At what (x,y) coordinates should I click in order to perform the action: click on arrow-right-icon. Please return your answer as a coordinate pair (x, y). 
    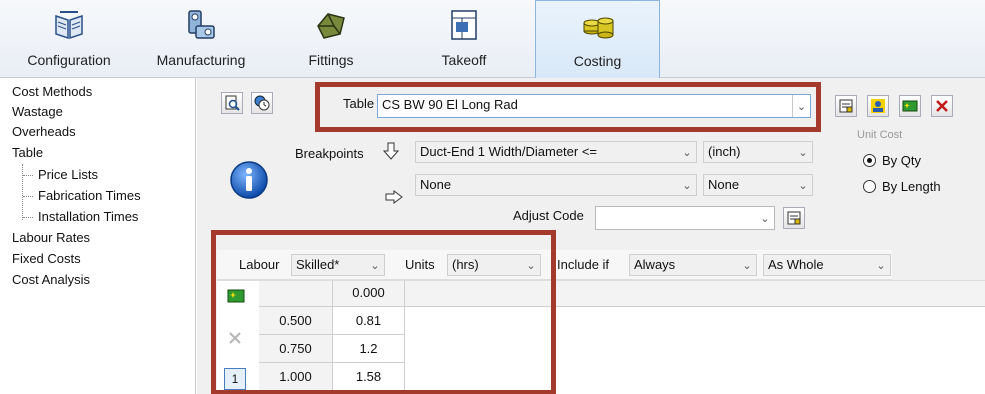
    Looking at the image, I should click on (394, 197).